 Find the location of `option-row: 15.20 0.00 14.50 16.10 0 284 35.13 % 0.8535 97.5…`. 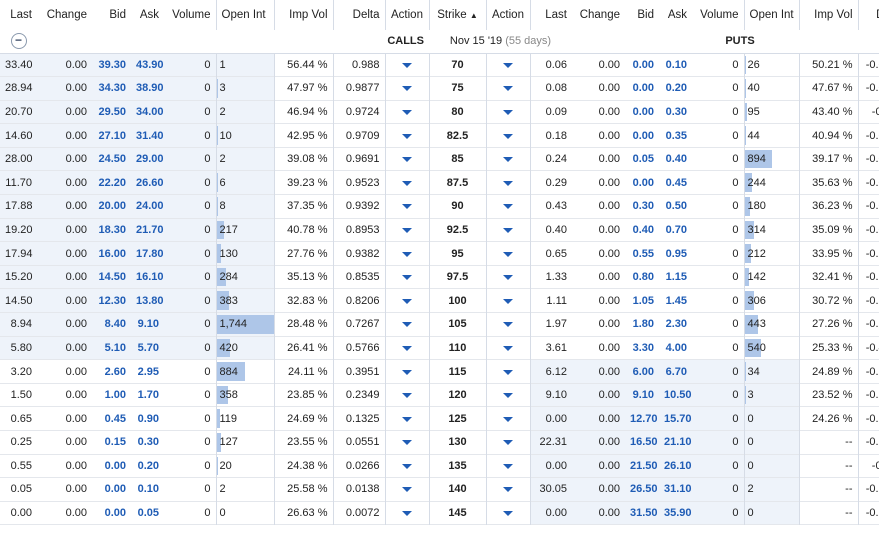

option-row: 15.20 0.00 14.50 16.10 0 284 35.13 % 0.8535 97.5… is located at coordinates (439, 277).